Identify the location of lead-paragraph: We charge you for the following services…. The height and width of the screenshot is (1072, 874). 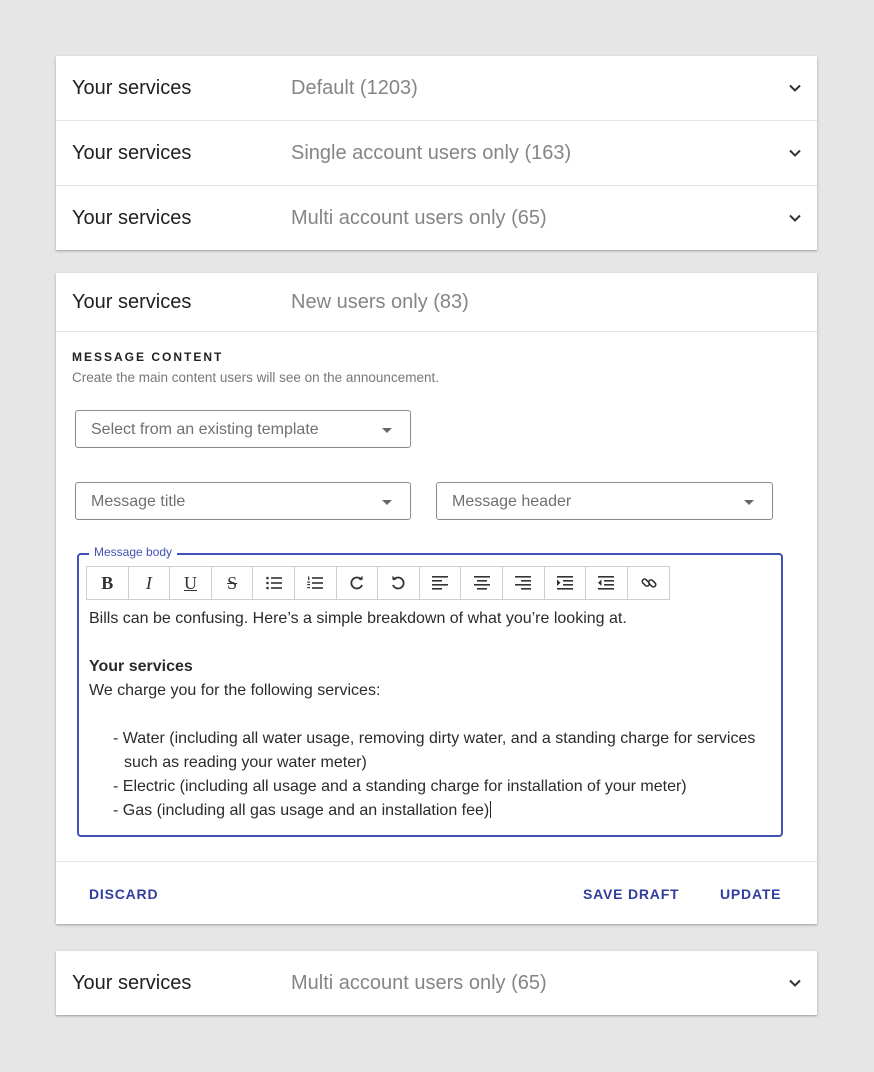
(235, 690).